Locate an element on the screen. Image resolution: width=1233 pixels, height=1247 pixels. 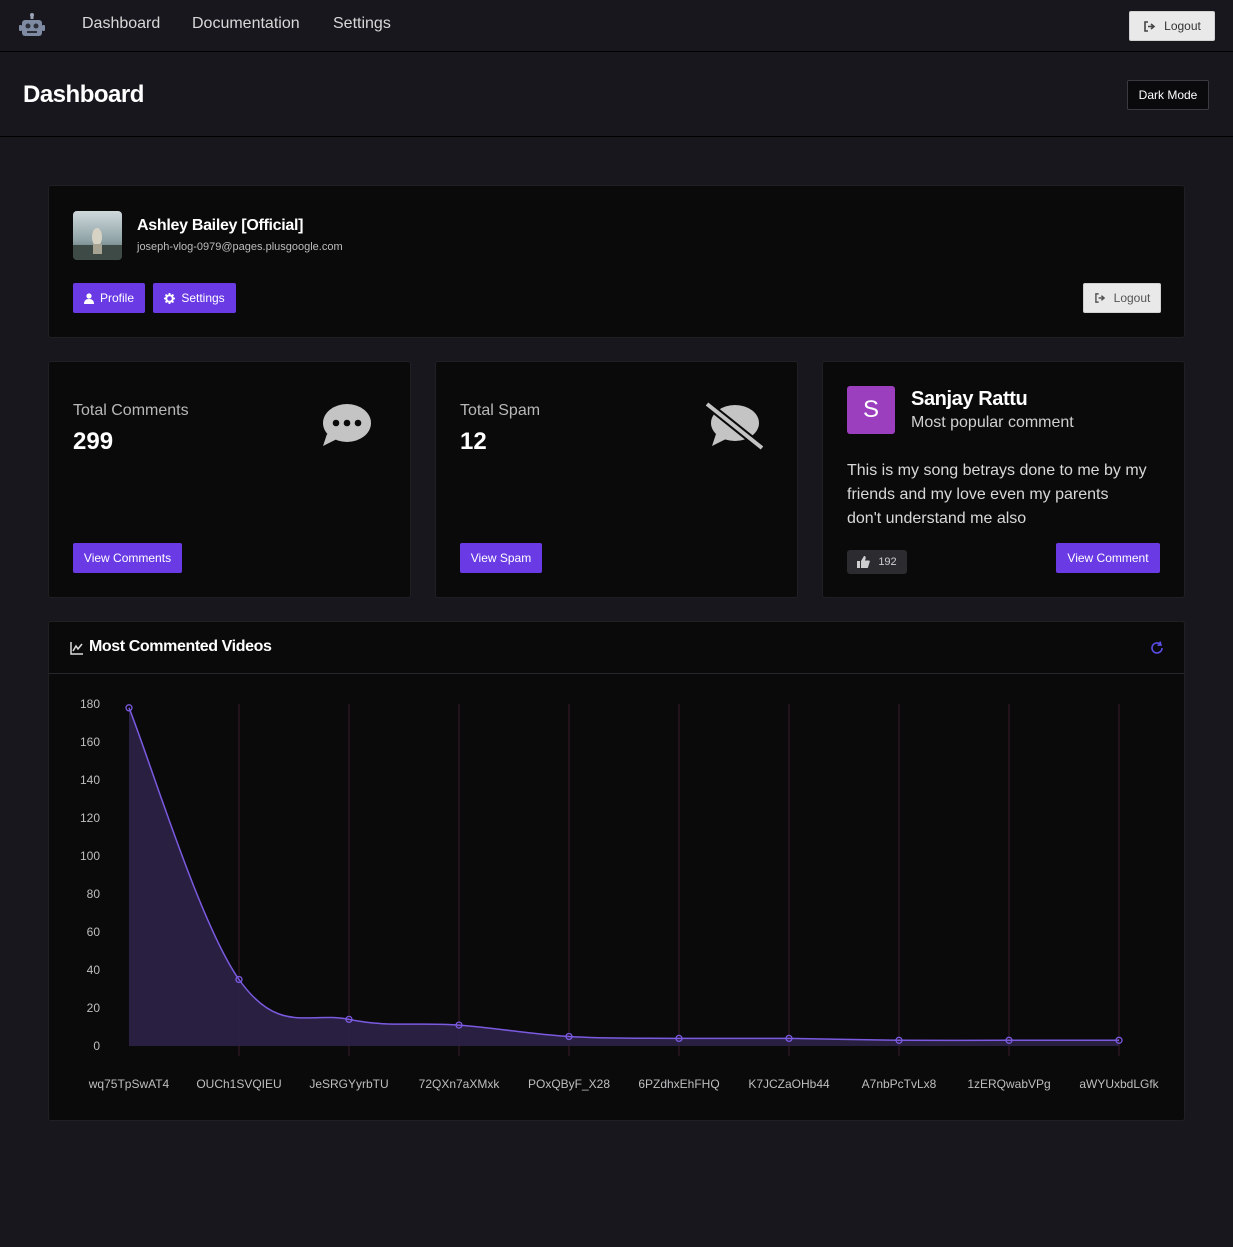
total-comments-card: Total Comments 299 View Comments is located at coordinates (229, 479).